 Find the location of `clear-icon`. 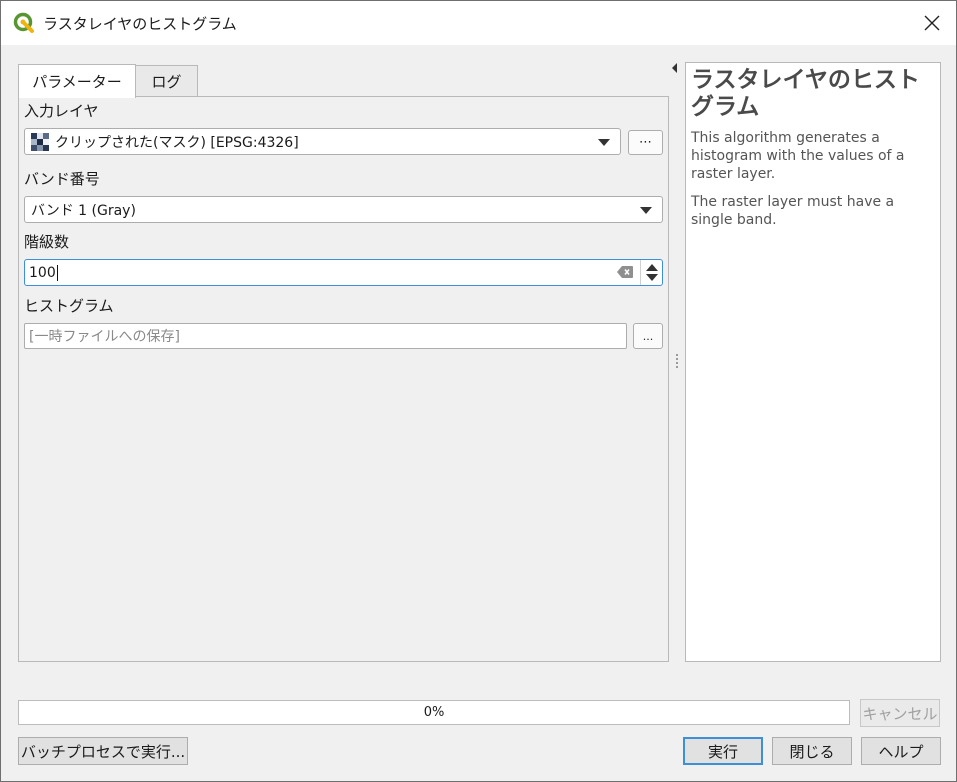

clear-icon is located at coordinates (625, 272).